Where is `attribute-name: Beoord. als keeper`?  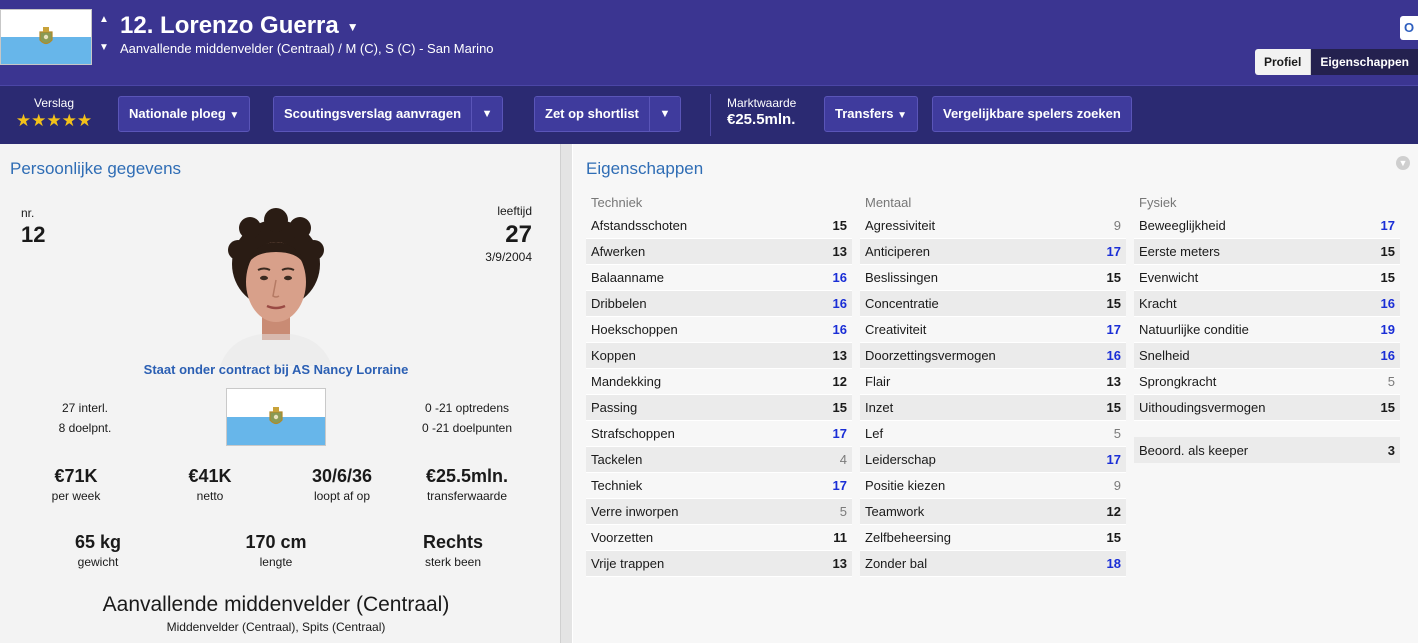 attribute-name: Beoord. als keeper is located at coordinates (1194, 450).